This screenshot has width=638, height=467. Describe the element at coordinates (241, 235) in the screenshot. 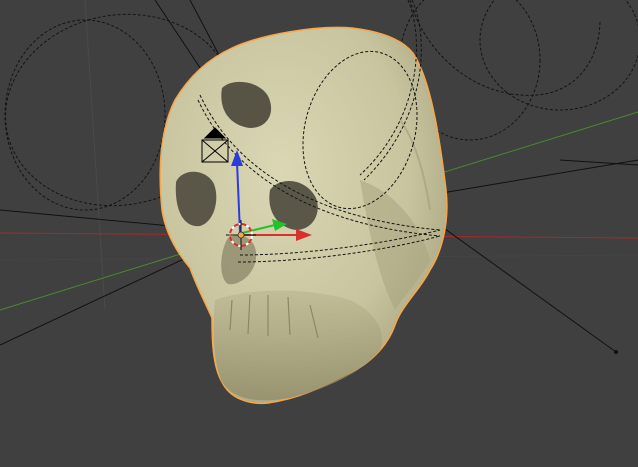

I see `origin-dot-icon` at that location.